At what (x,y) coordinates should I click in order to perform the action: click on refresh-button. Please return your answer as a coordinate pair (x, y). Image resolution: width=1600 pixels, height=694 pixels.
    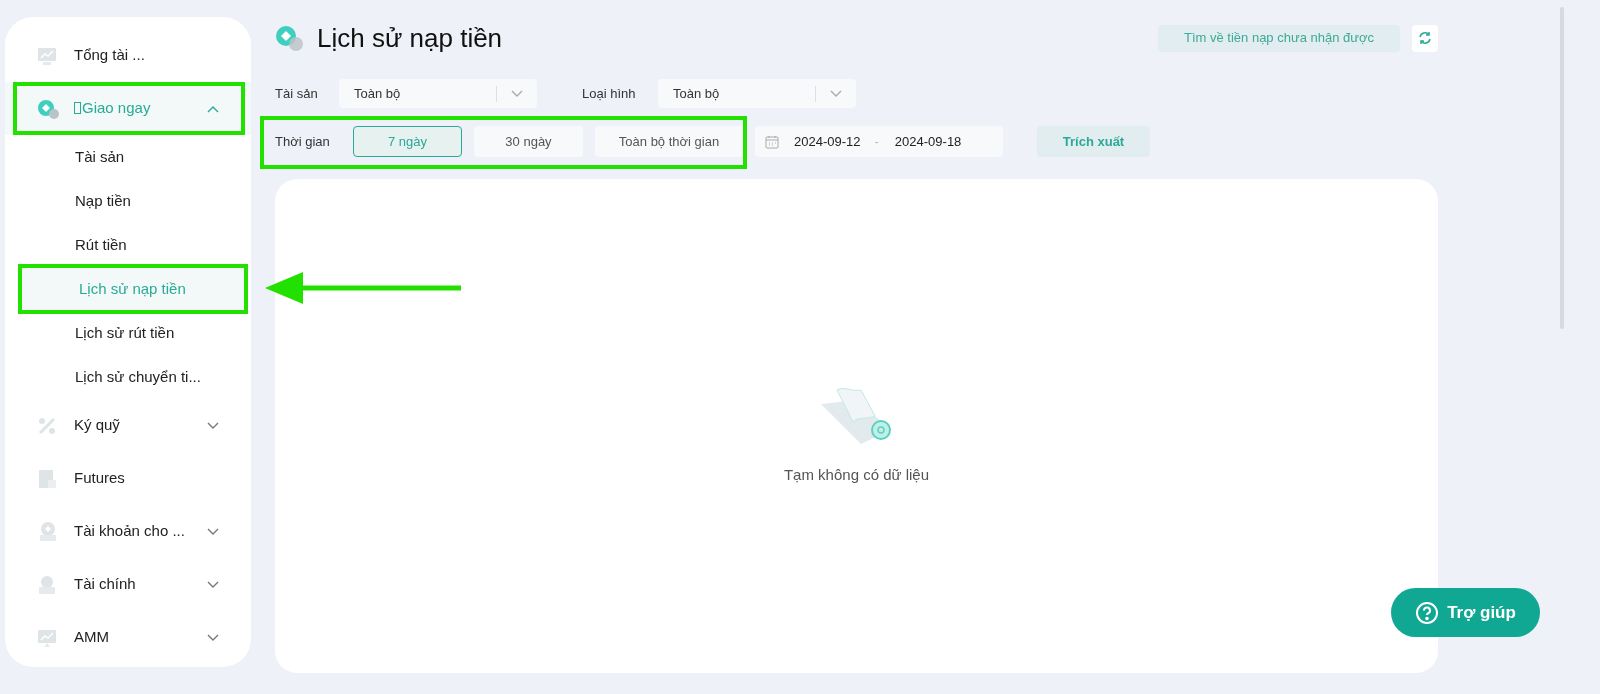
    Looking at the image, I should click on (1425, 38).